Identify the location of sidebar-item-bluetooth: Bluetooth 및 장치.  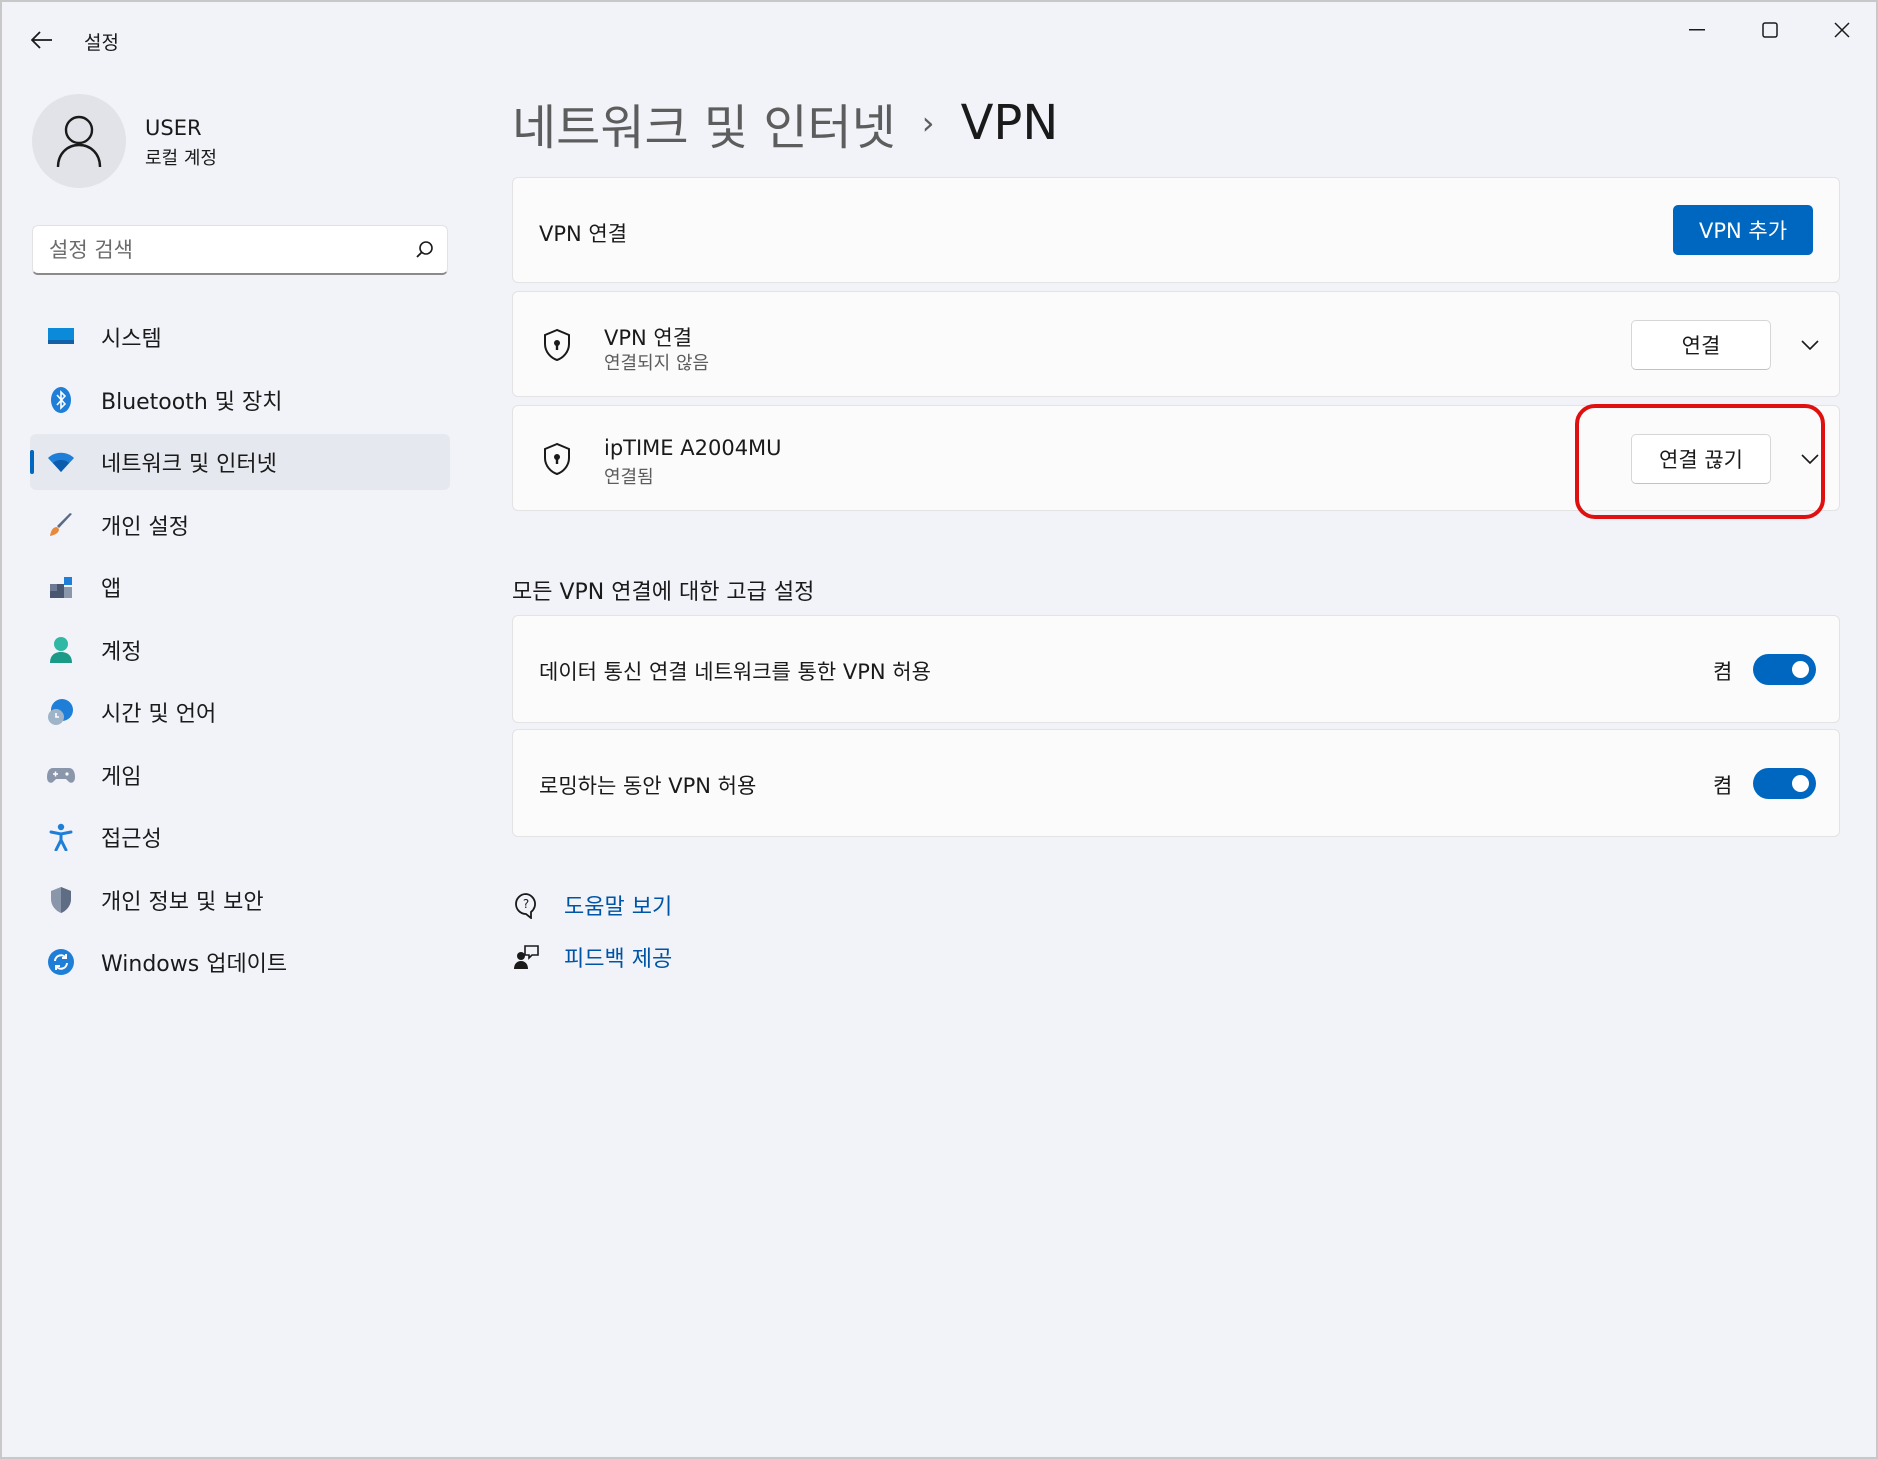
(240, 400).